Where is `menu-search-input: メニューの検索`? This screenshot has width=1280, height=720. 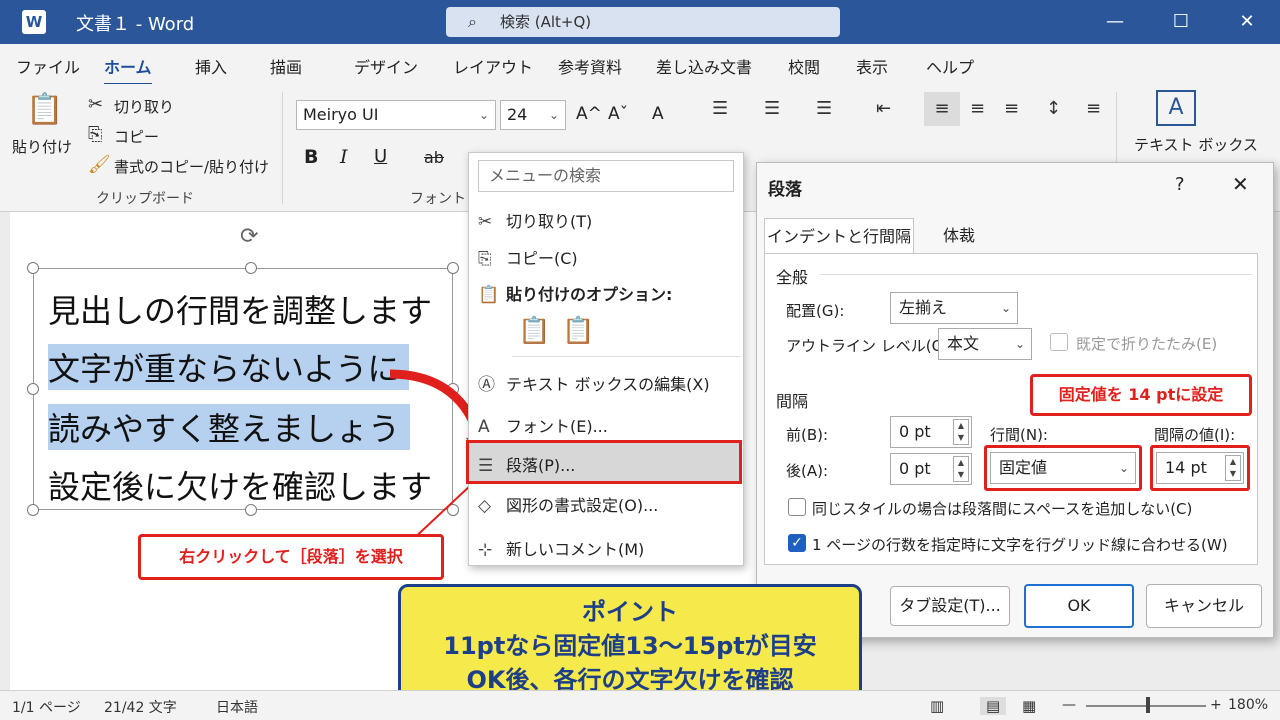 menu-search-input: メニューの検索 is located at coordinates (606, 176).